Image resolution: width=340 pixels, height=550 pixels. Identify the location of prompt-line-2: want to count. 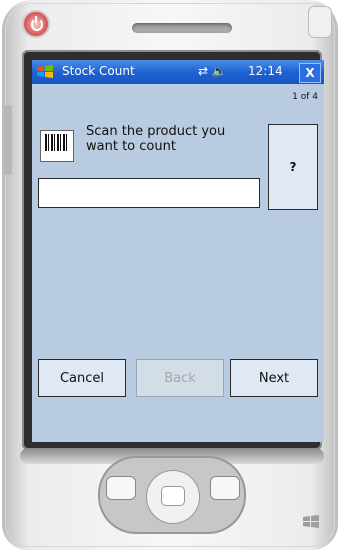
(131, 146).